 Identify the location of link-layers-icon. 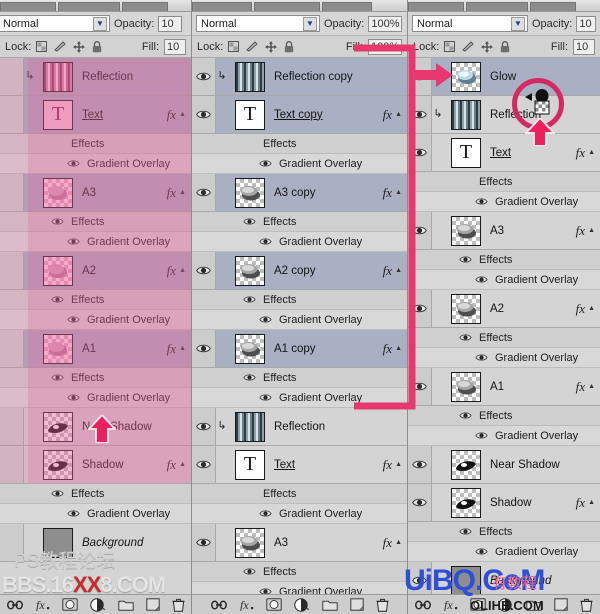
(423, 604).